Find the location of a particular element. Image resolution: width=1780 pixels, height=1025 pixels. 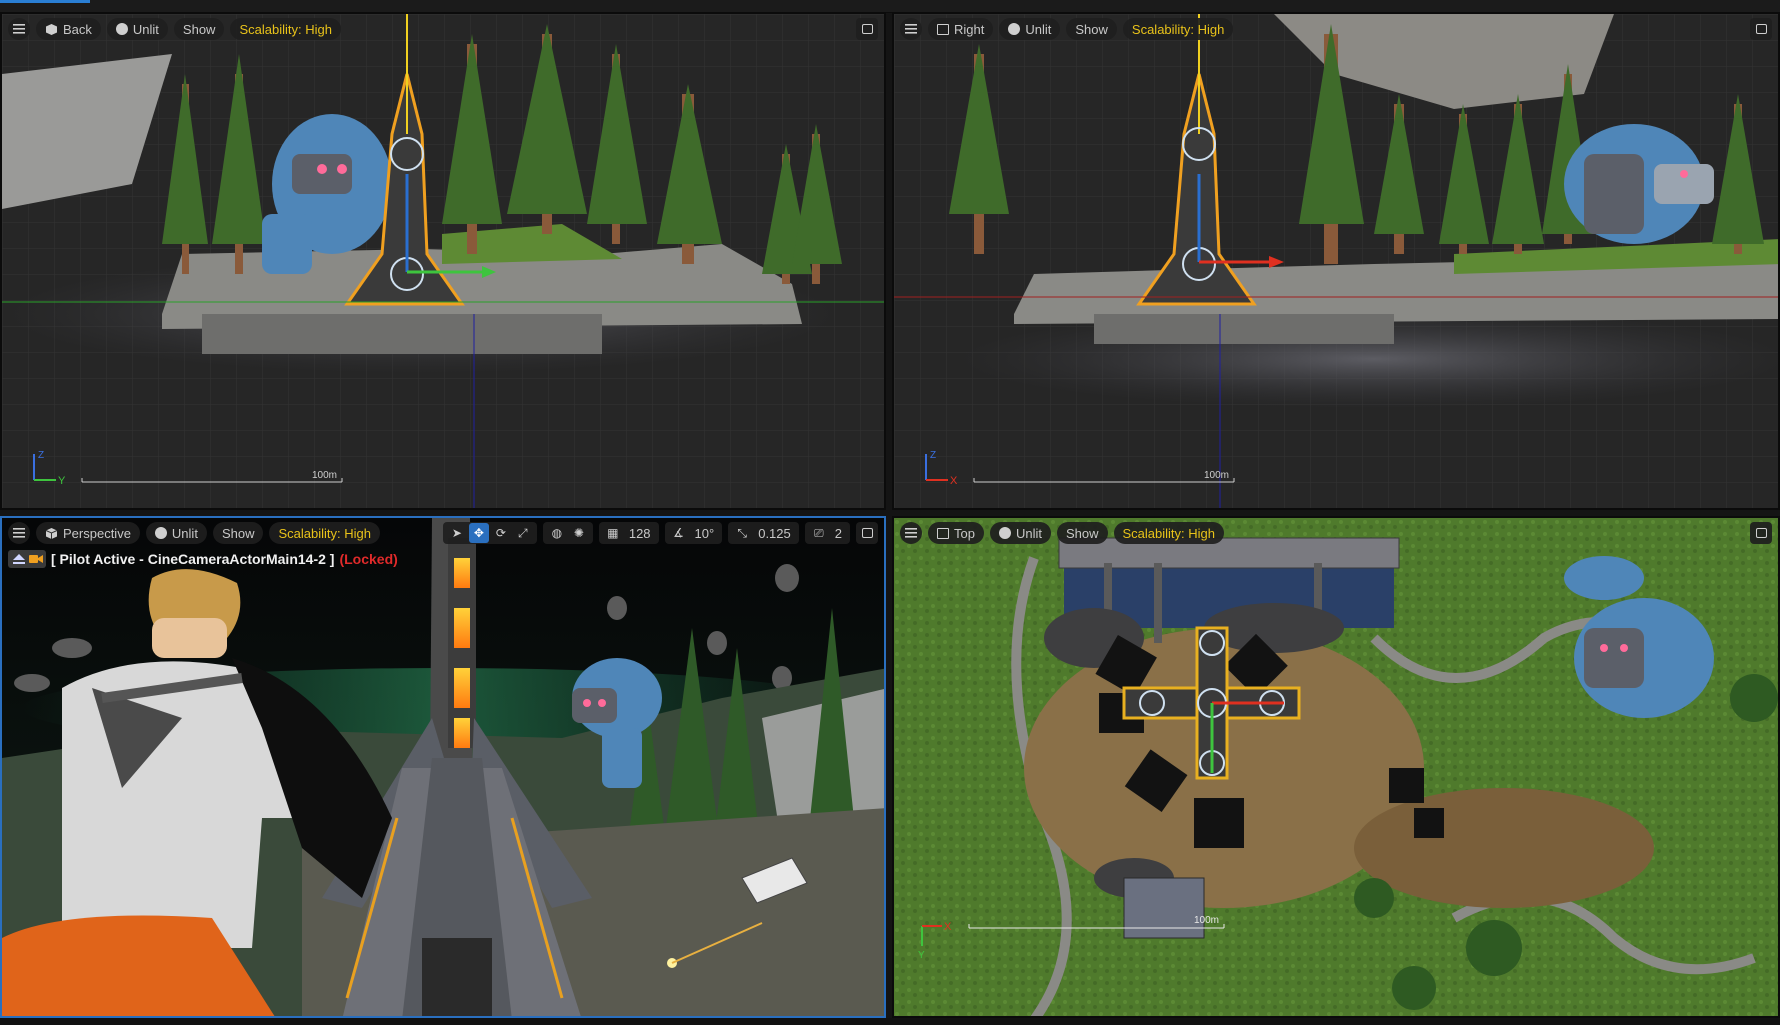

axis-h-label: X is located at coordinates (954, 481).